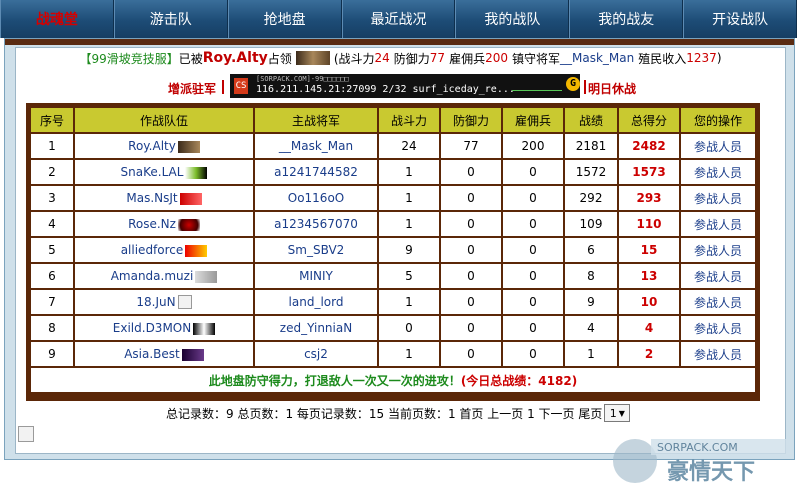  Describe the element at coordinates (312, 58) in the screenshot. I see `owner-team-image` at that location.